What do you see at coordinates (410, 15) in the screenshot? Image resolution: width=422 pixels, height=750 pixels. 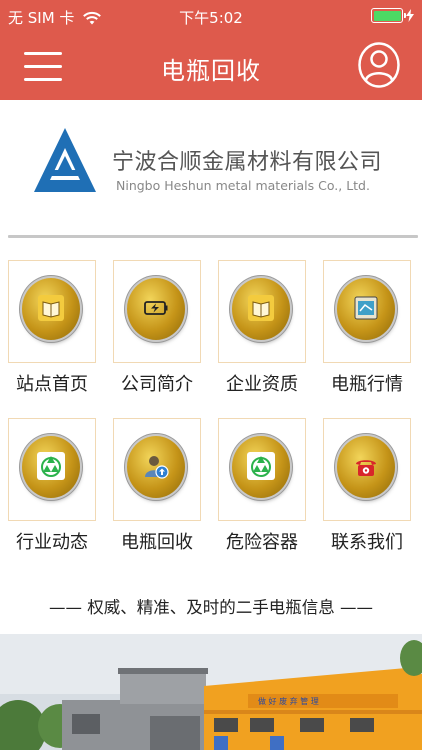 I see `charging-bolt-icon` at bounding box center [410, 15].